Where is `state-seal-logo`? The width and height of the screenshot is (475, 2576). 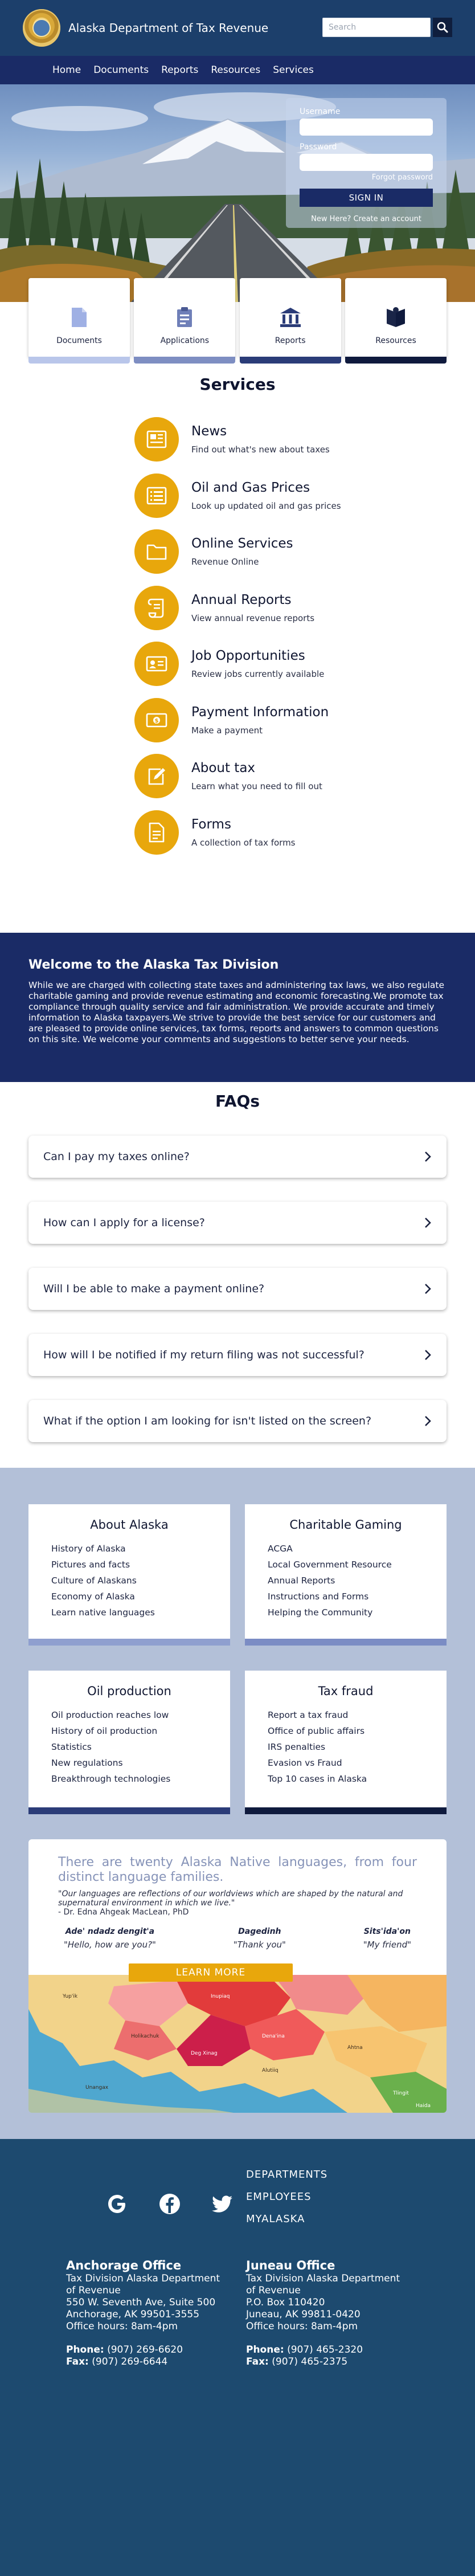
state-seal-logo is located at coordinates (42, 28).